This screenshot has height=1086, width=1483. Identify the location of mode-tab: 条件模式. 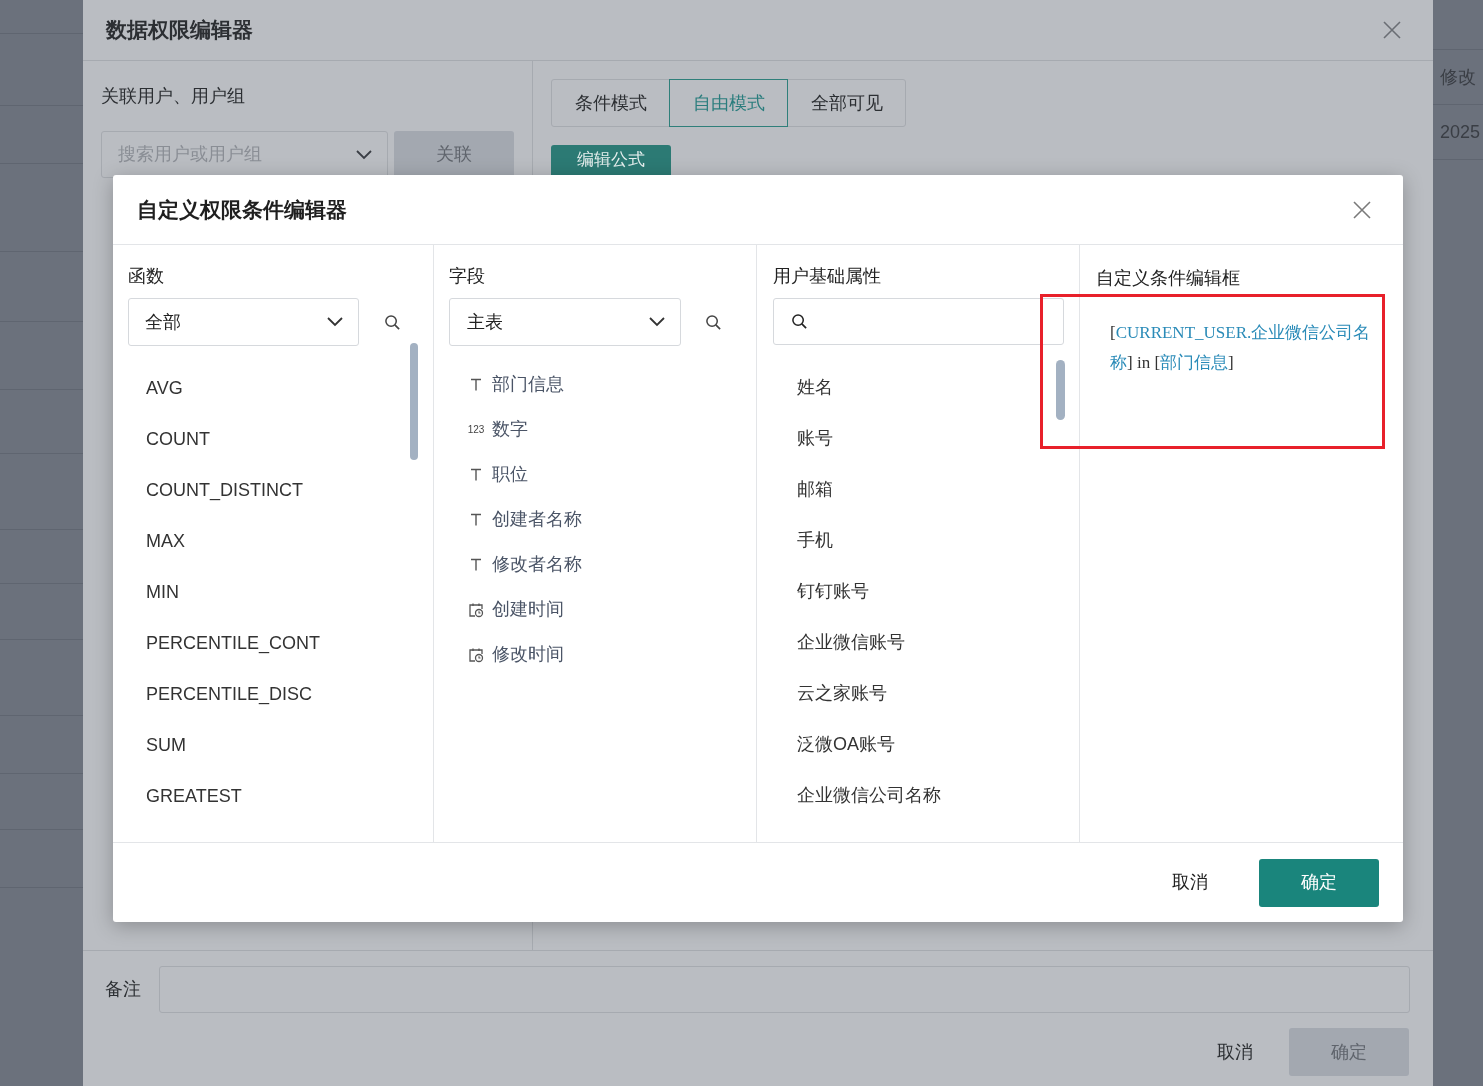
(610, 103).